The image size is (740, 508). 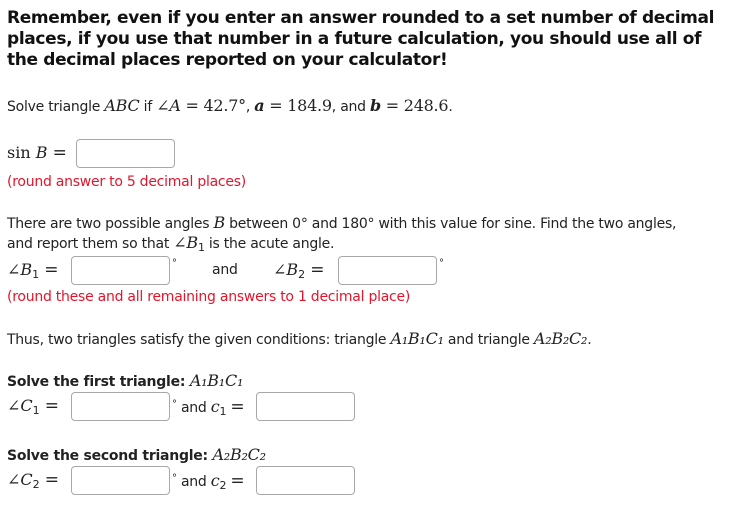 I want to click on sinB-input, so click(x=125, y=153).